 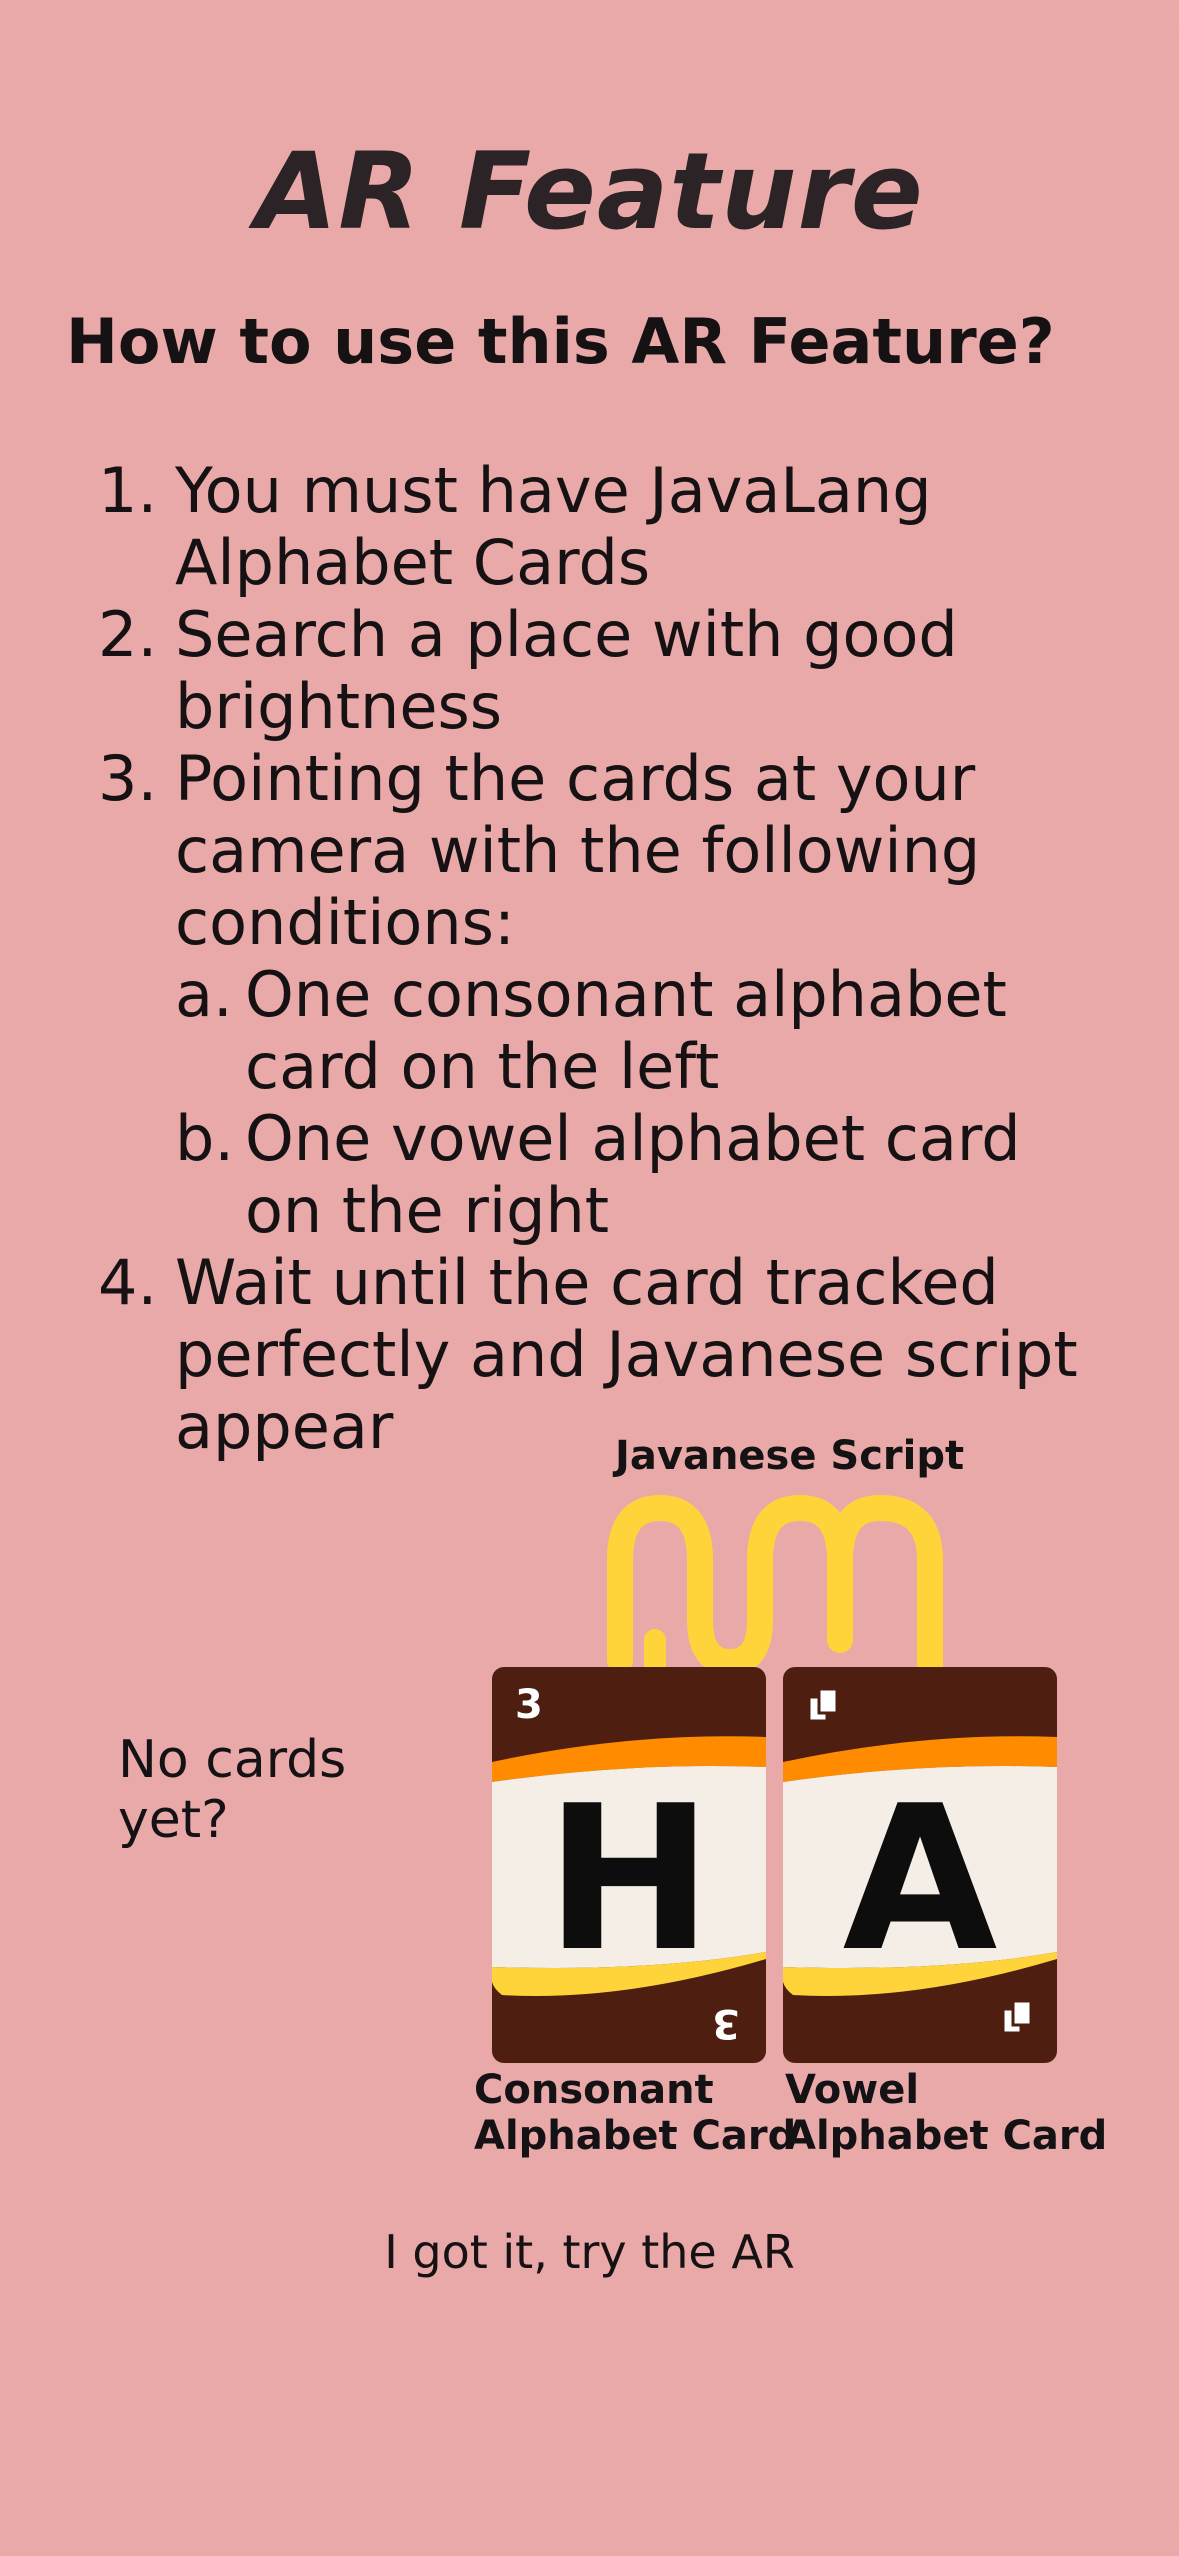 What do you see at coordinates (128, 490) in the screenshot?
I see `step-number: 1.` at bounding box center [128, 490].